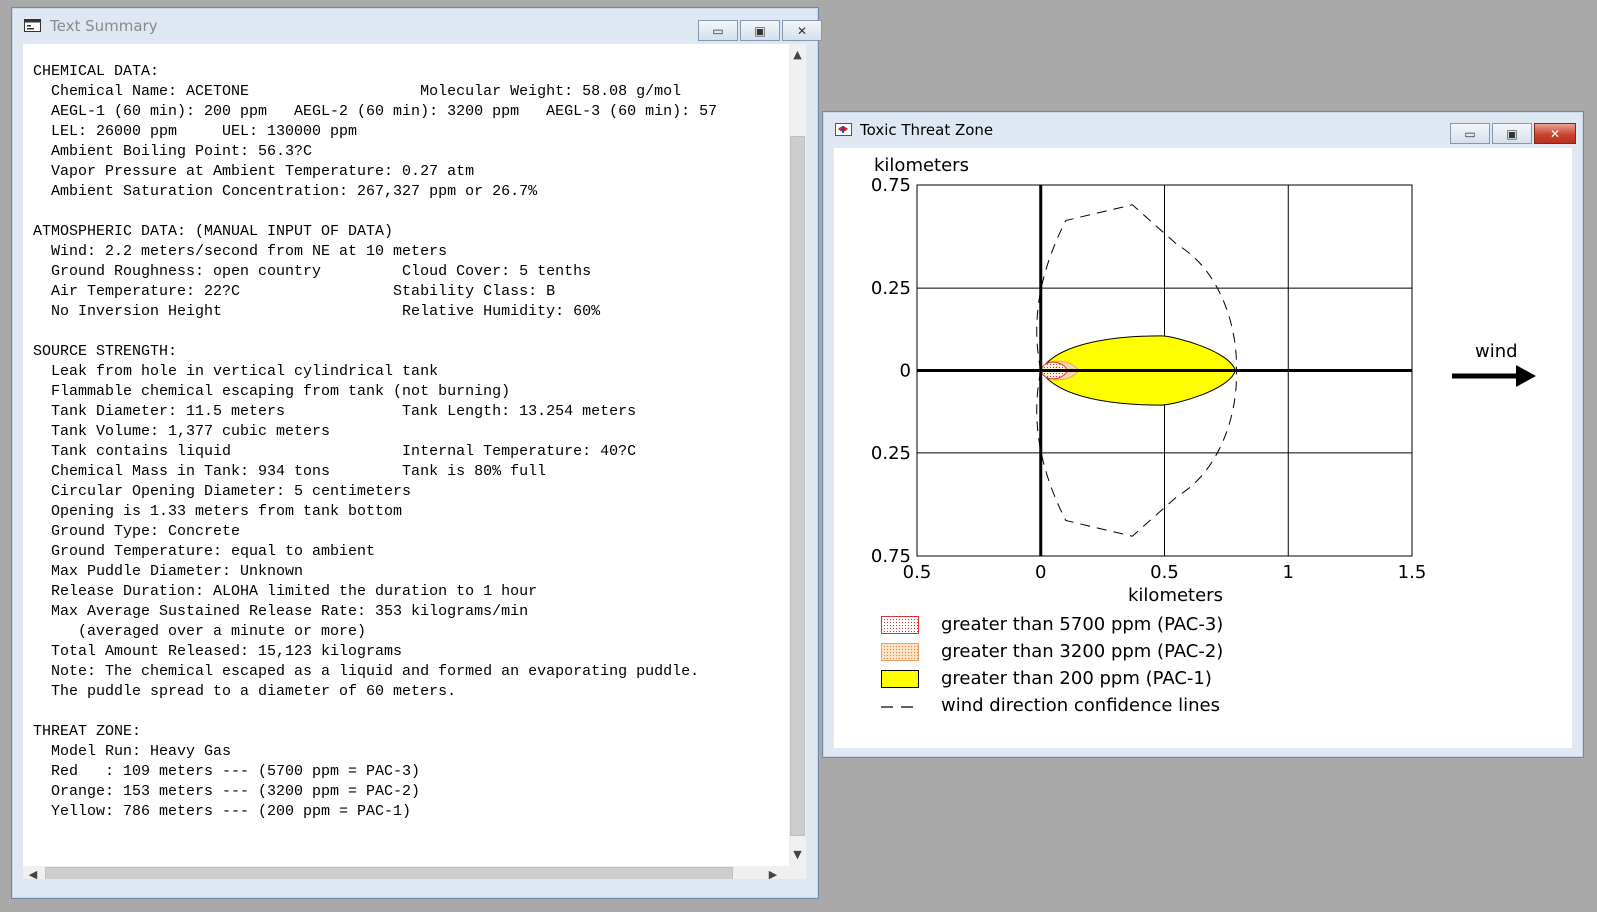 This screenshot has height=912, width=1597. Describe the element at coordinates (900, 625) in the screenshot. I see `legend-swatch-pac3` at that location.